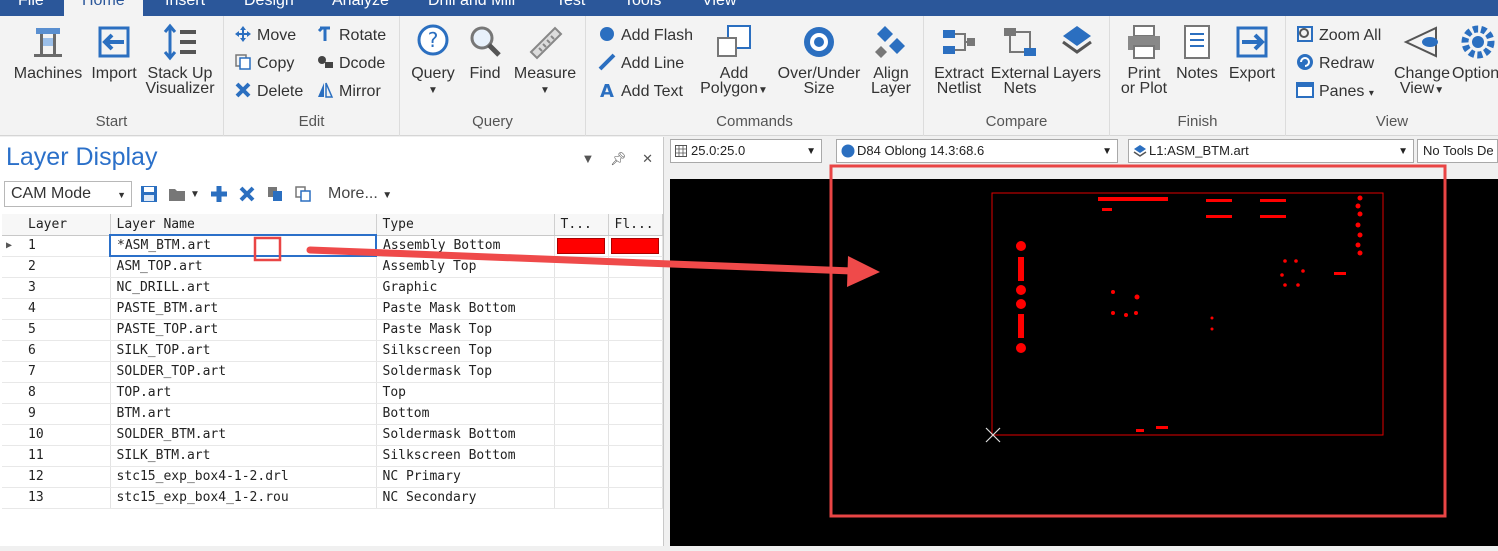  What do you see at coordinates (863, 271) in the screenshot?
I see `arrow-head-icon` at bounding box center [863, 271].